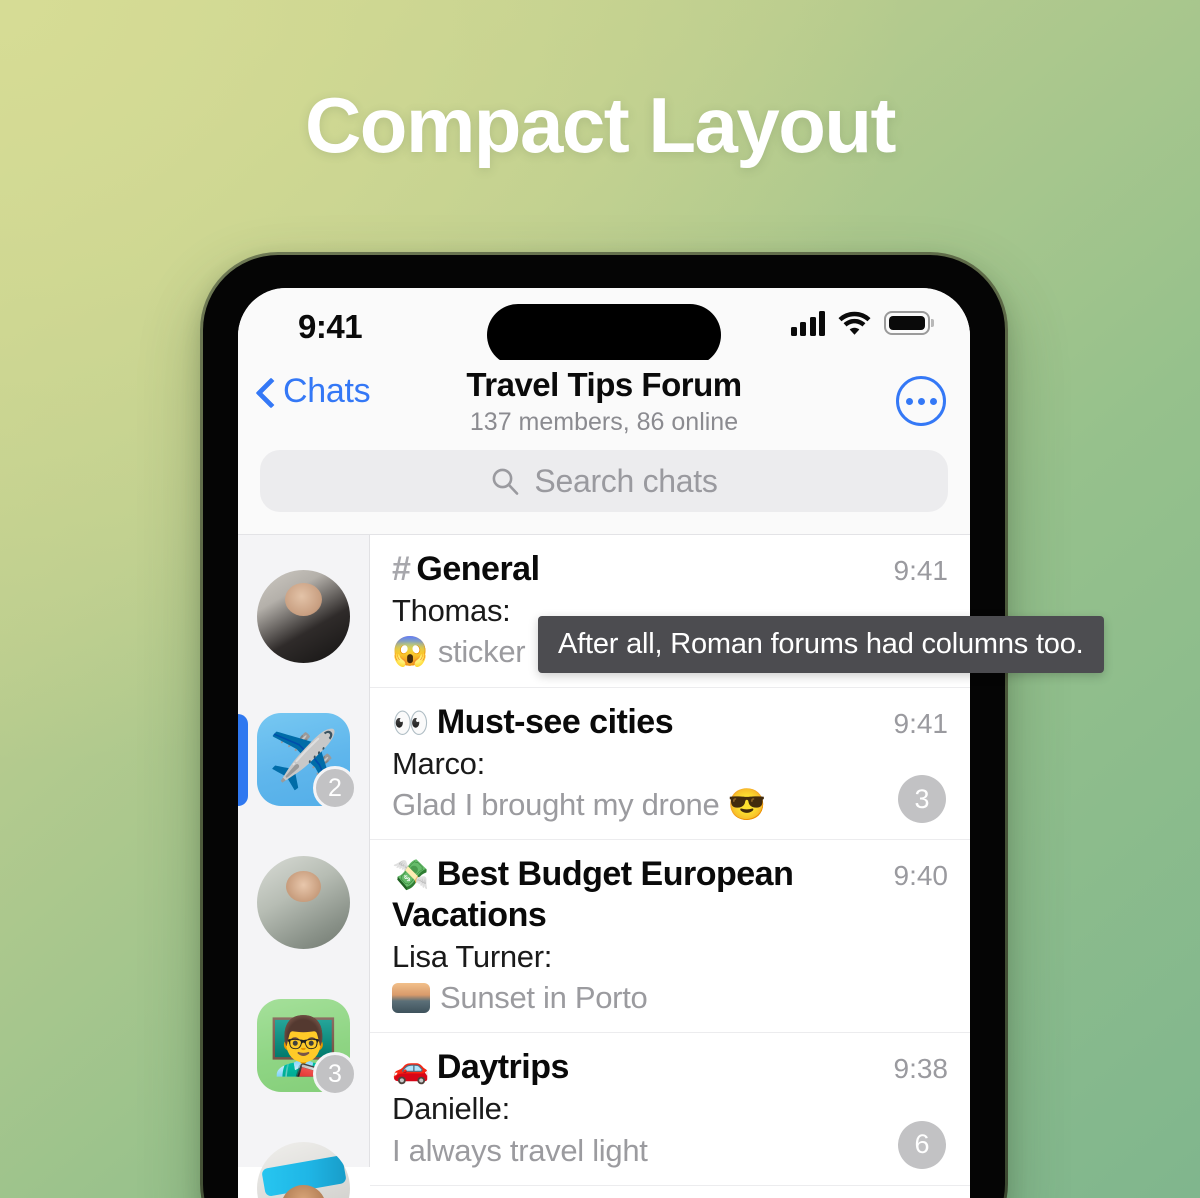  I want to click on chat-row-title-text: Must-see cities, so click(555, 721).